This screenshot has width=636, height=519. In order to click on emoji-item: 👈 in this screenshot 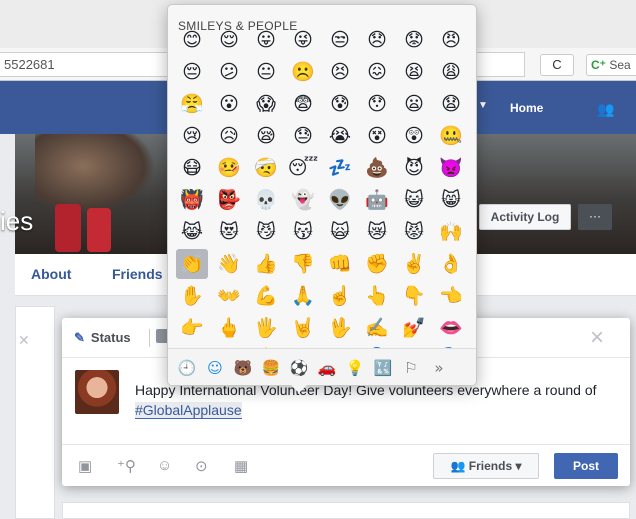, I will do `click(451, 296)`.